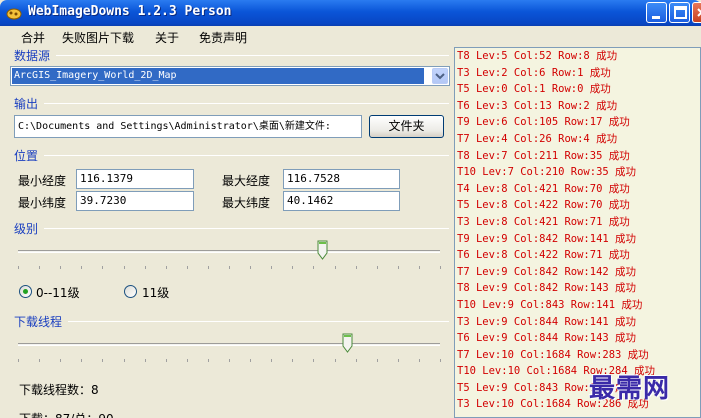  I want to click on threads-slider-track, so click(229, 344).